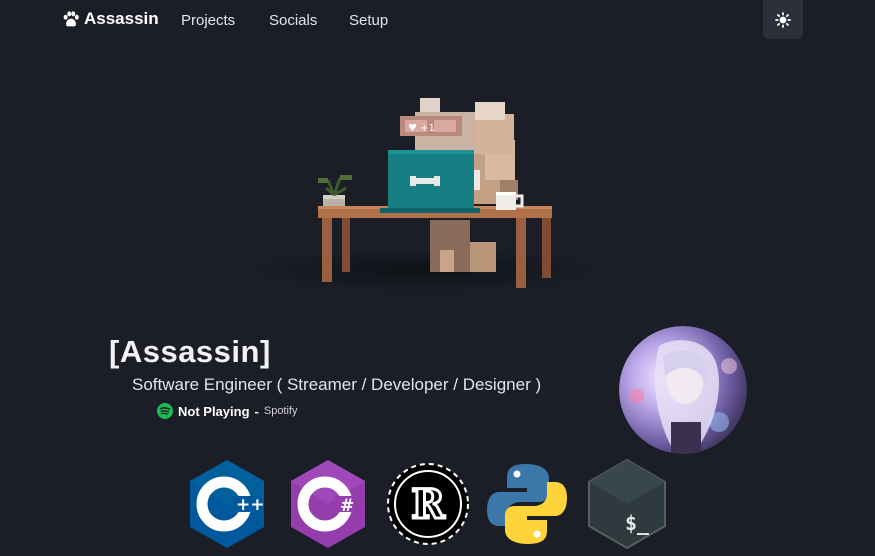 The width and height of the screenshot is (875, 556). I want to click on cpp-badge: ++, so click(250, 505).